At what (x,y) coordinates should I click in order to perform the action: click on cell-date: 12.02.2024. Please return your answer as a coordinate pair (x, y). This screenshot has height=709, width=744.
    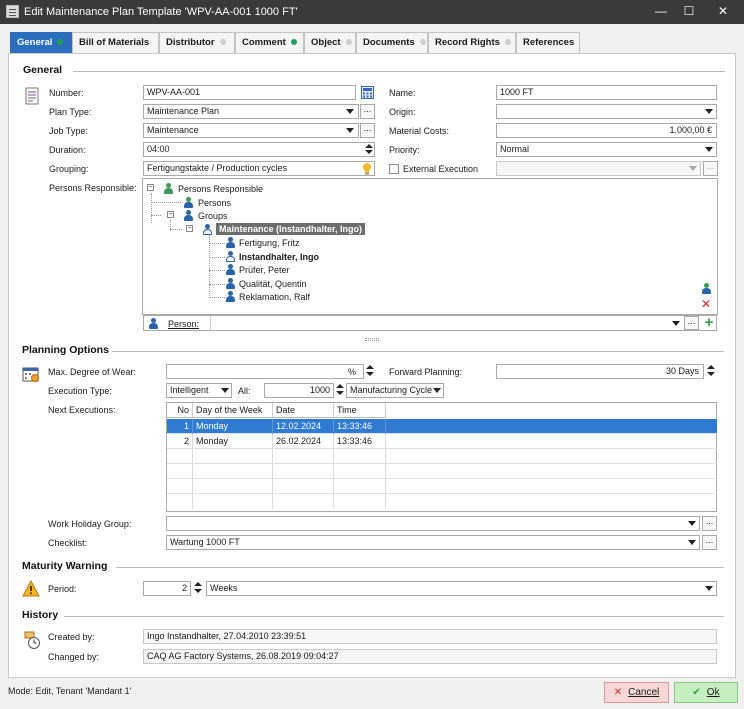
    Looking at the image, I should click on (303, 426).